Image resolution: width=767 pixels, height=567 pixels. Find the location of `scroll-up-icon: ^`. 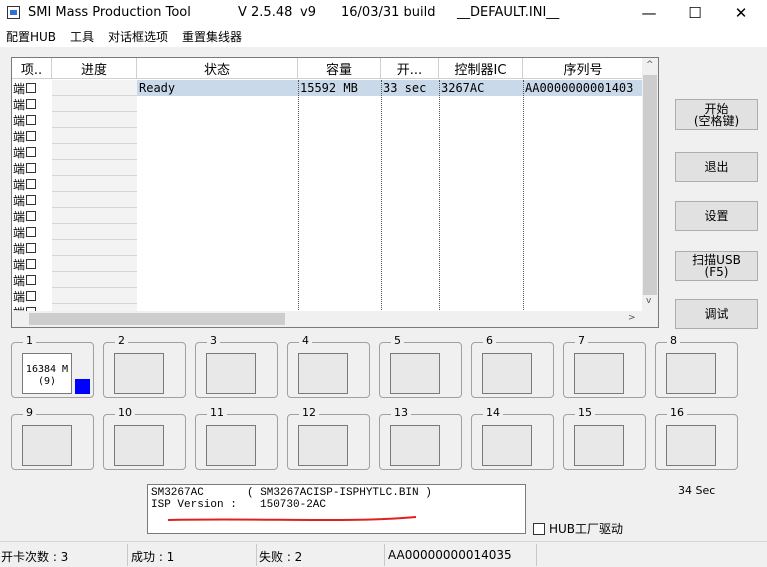

scroll-up-icon: ^ is located at coordinates (650, 65).